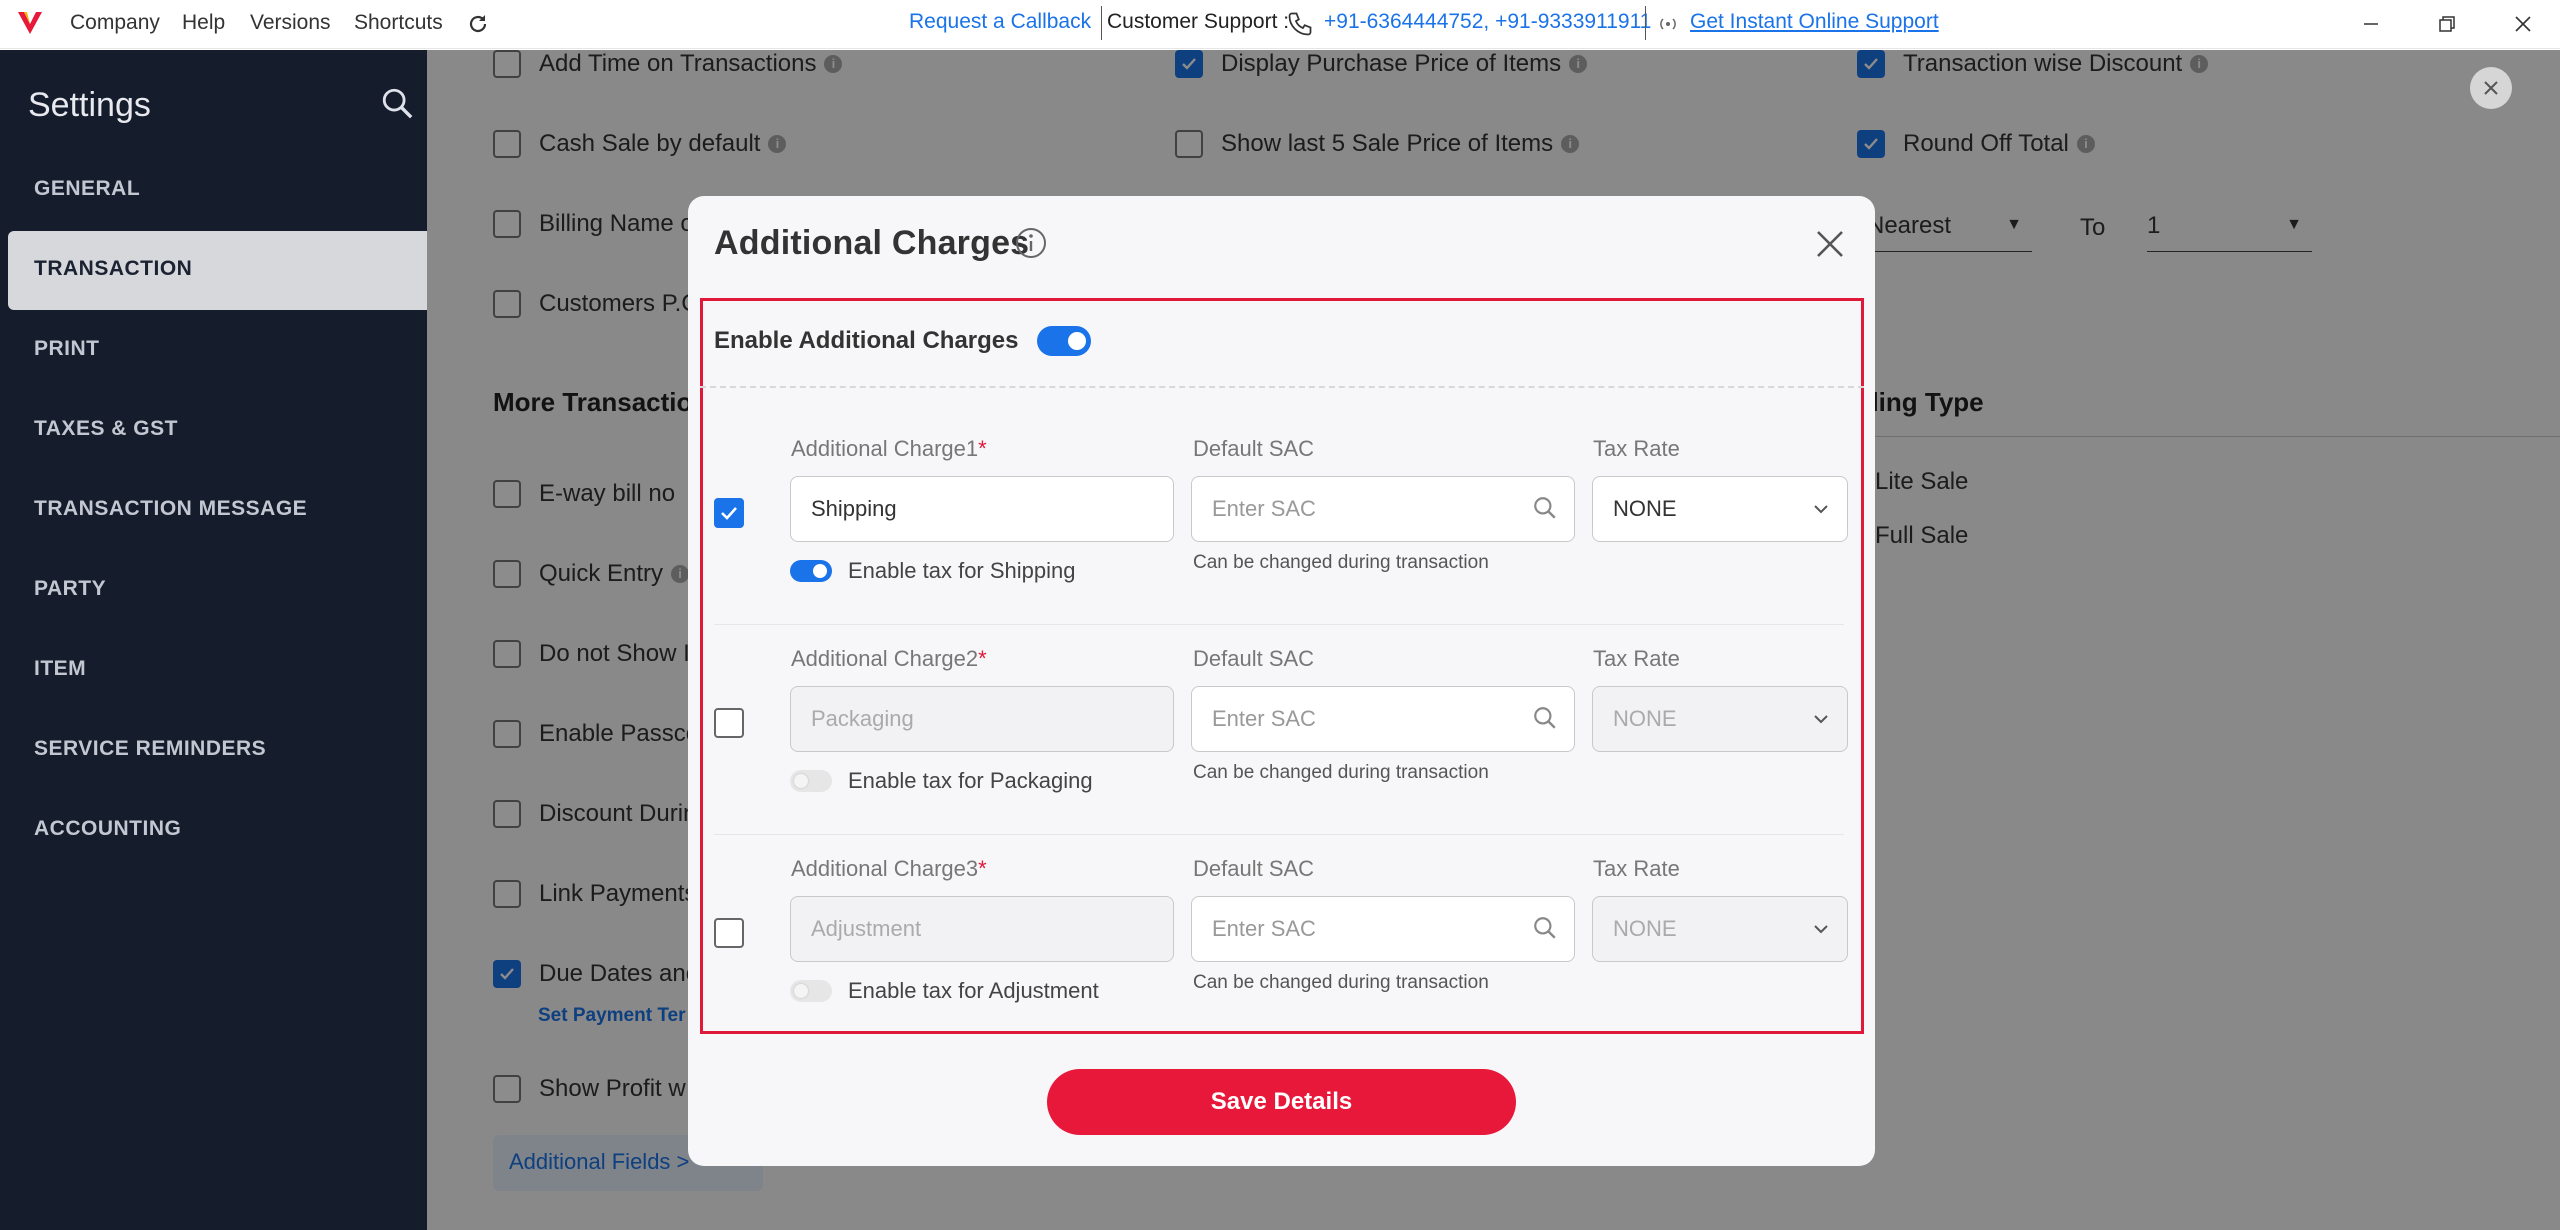  I want to click on close-window-icon, so click(2523, 24).